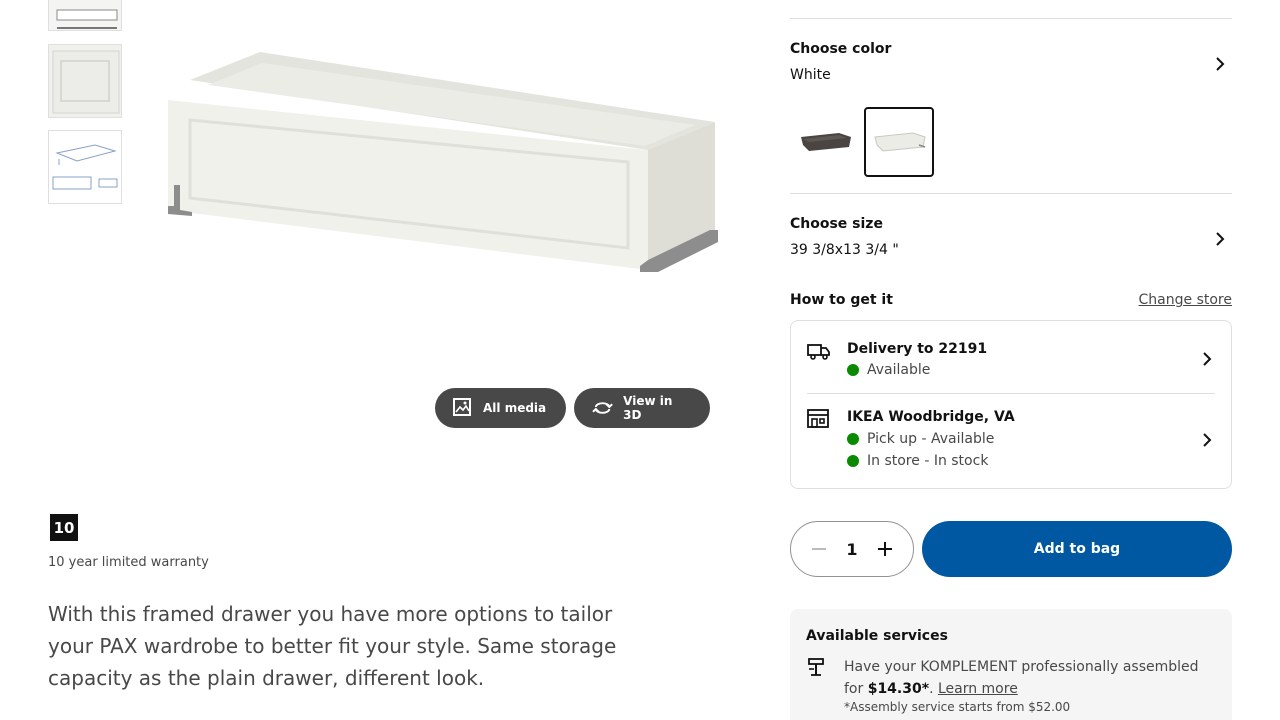 The height and width of the screenshot is (720, 1280). Describe the element at coordinates (957, 707) in the screenshot. I see `assembly-note: *Assembly service starts from $52.00` at that location.